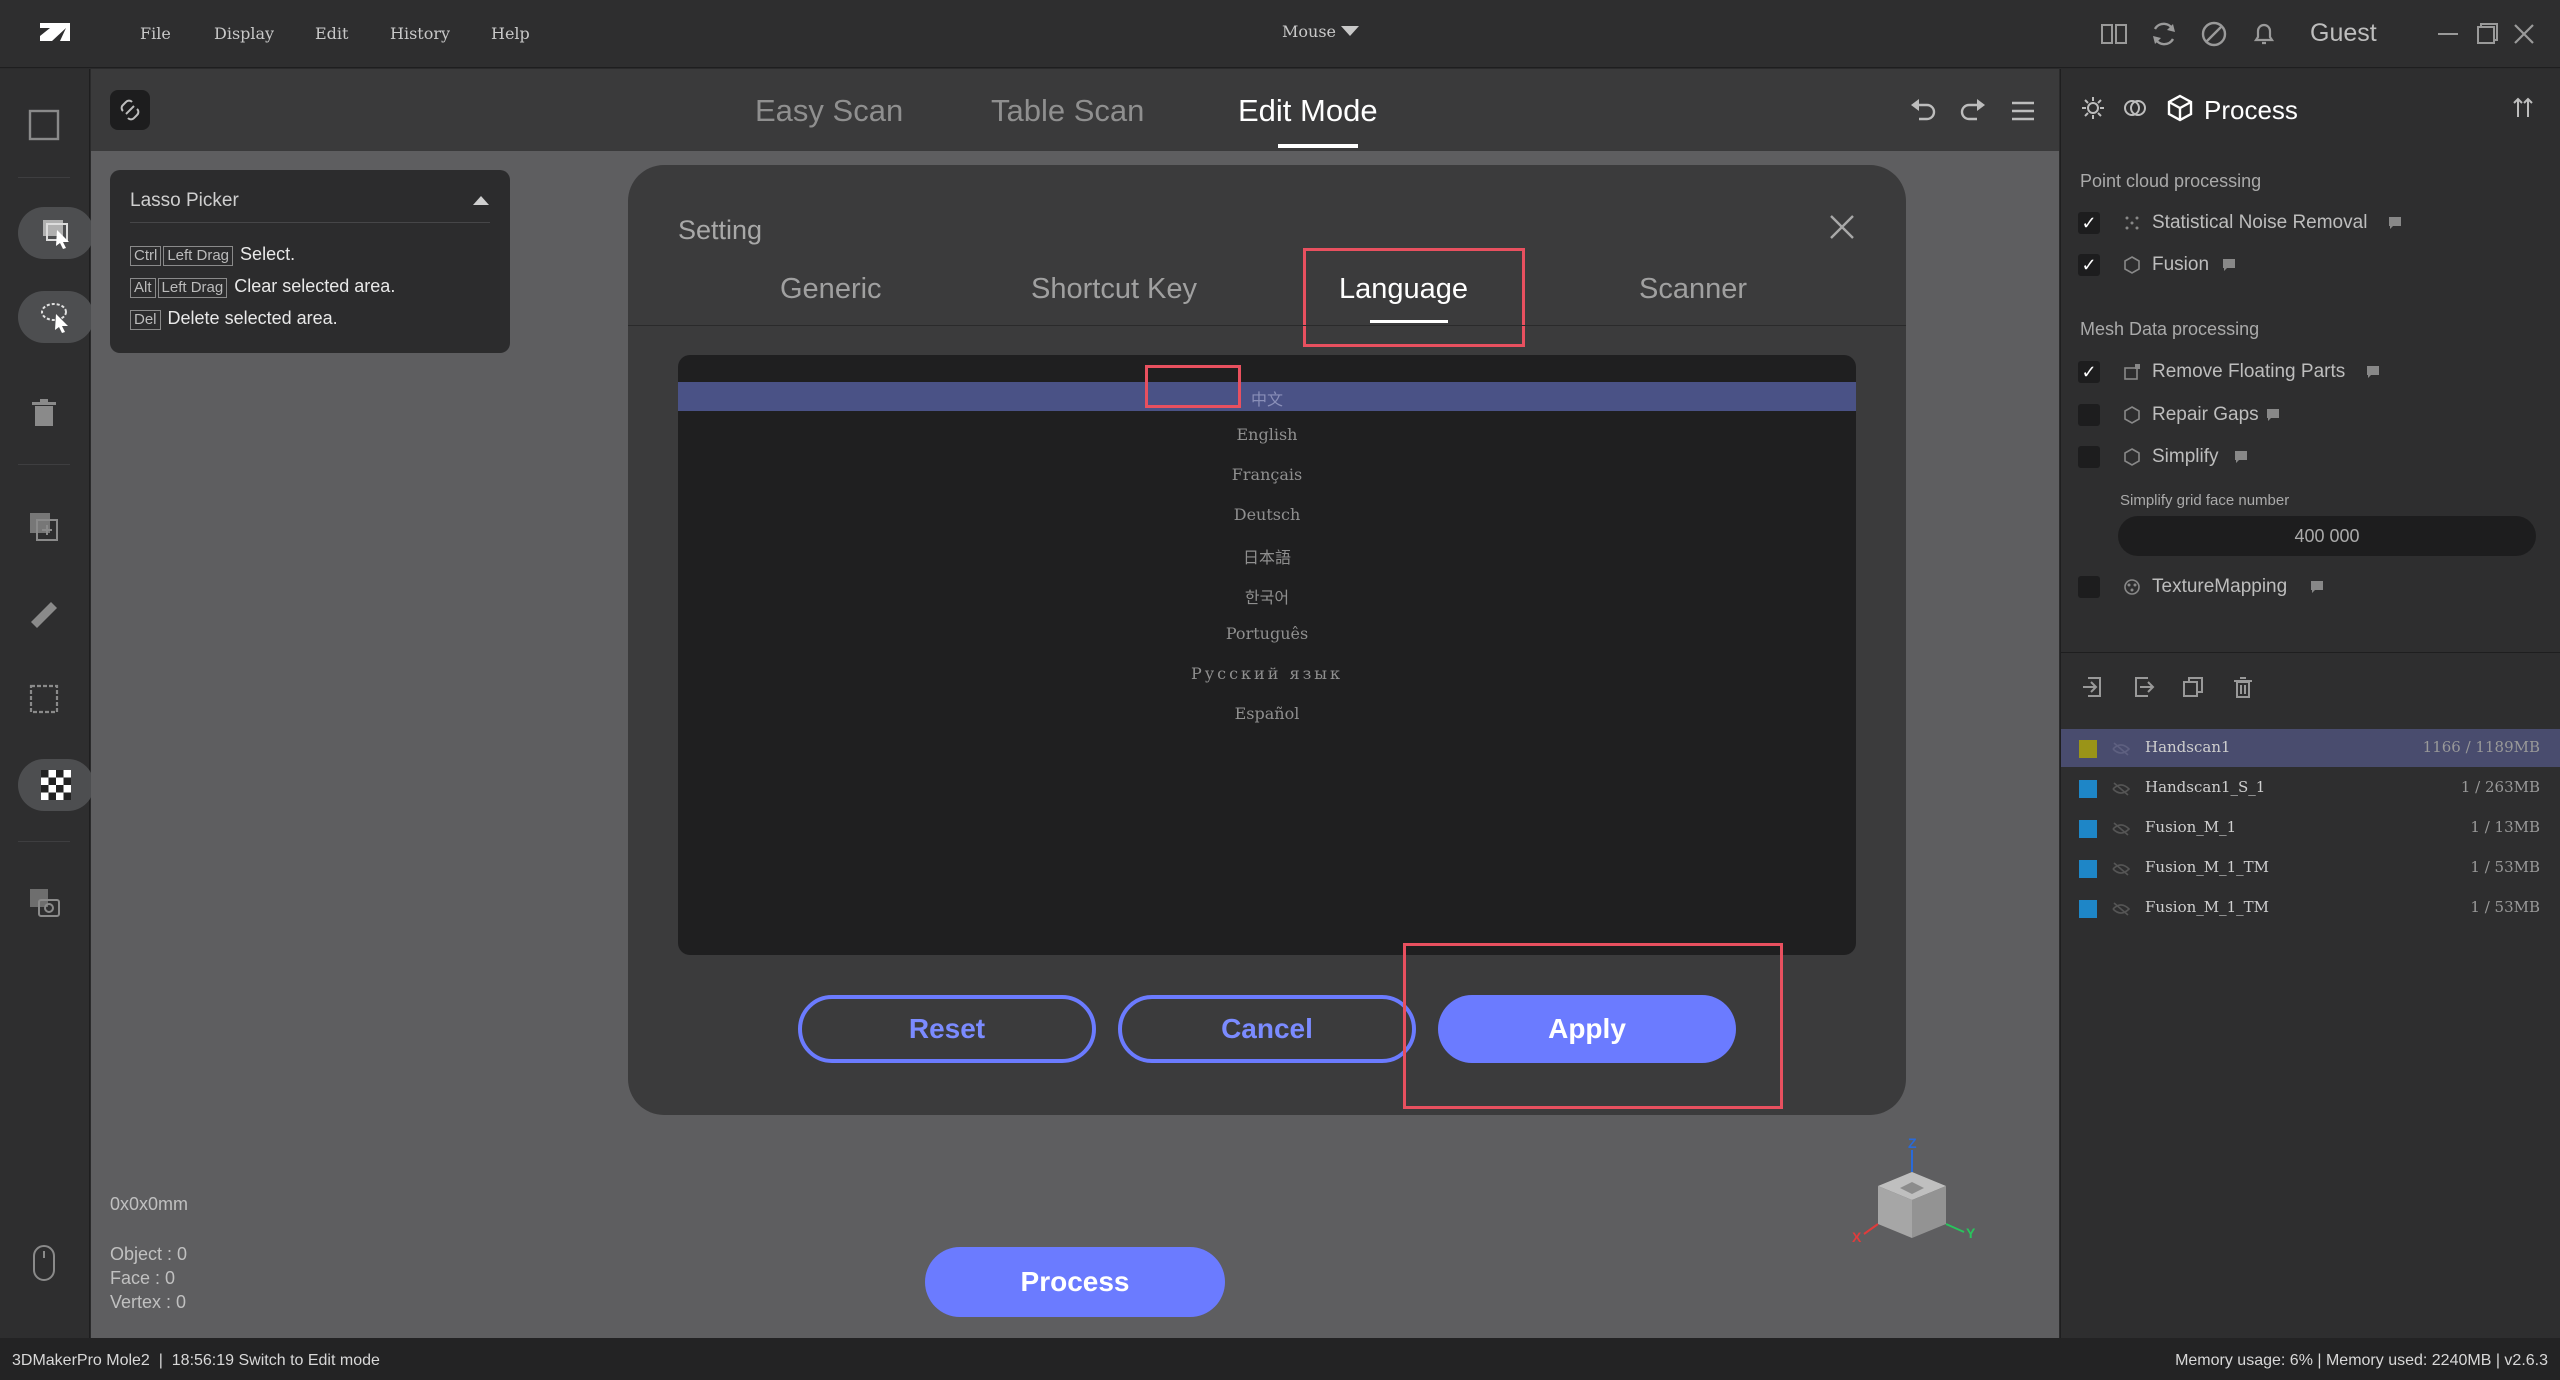 The width and height of the screenshot is (2560, 1380). Describe the element at coordinates (2448, 34) in the screenshot. I see `minimize-icon` at that location.